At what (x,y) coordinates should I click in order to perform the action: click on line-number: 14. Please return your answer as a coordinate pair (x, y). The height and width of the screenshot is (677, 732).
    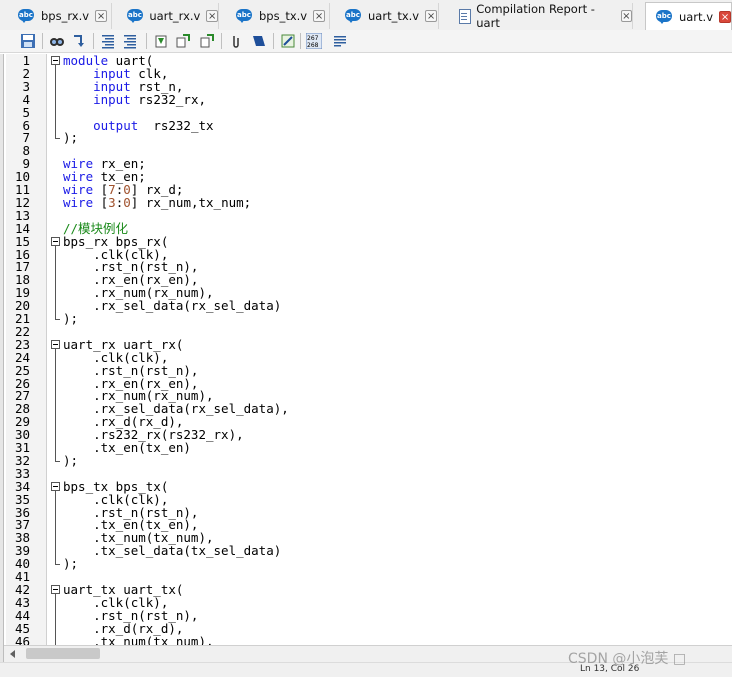
    Looking at the image, I should click on (22, 228).